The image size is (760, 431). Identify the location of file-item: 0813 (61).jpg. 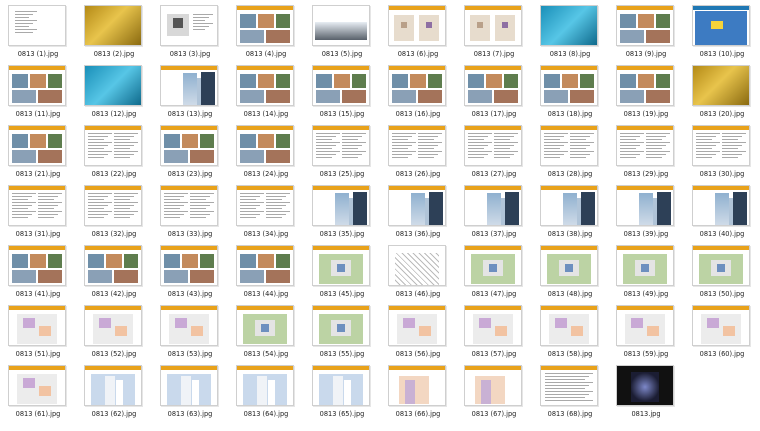
(38, 392).